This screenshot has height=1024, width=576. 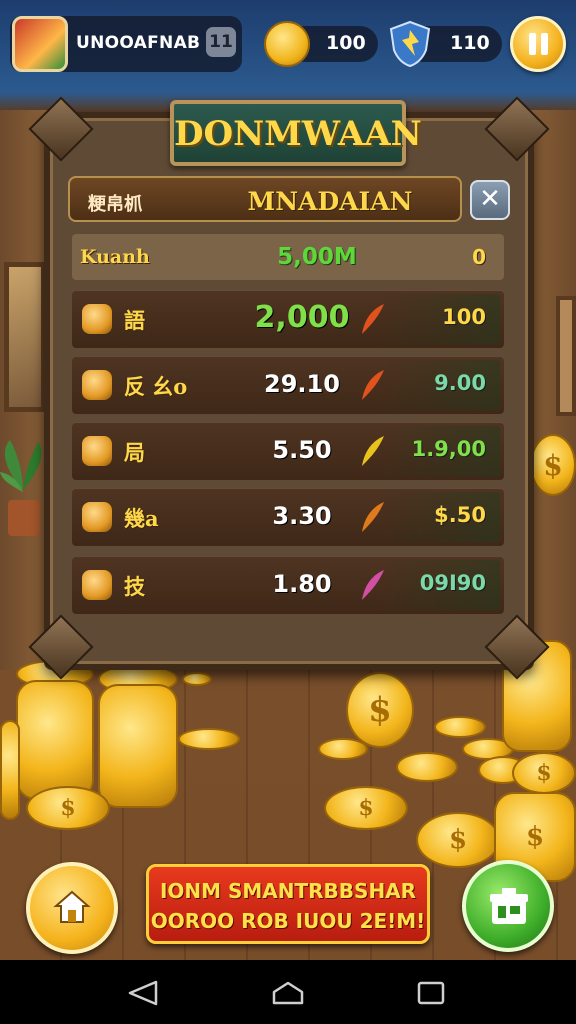 I want to click on close-button: ✕, so click(x=490, y=200).